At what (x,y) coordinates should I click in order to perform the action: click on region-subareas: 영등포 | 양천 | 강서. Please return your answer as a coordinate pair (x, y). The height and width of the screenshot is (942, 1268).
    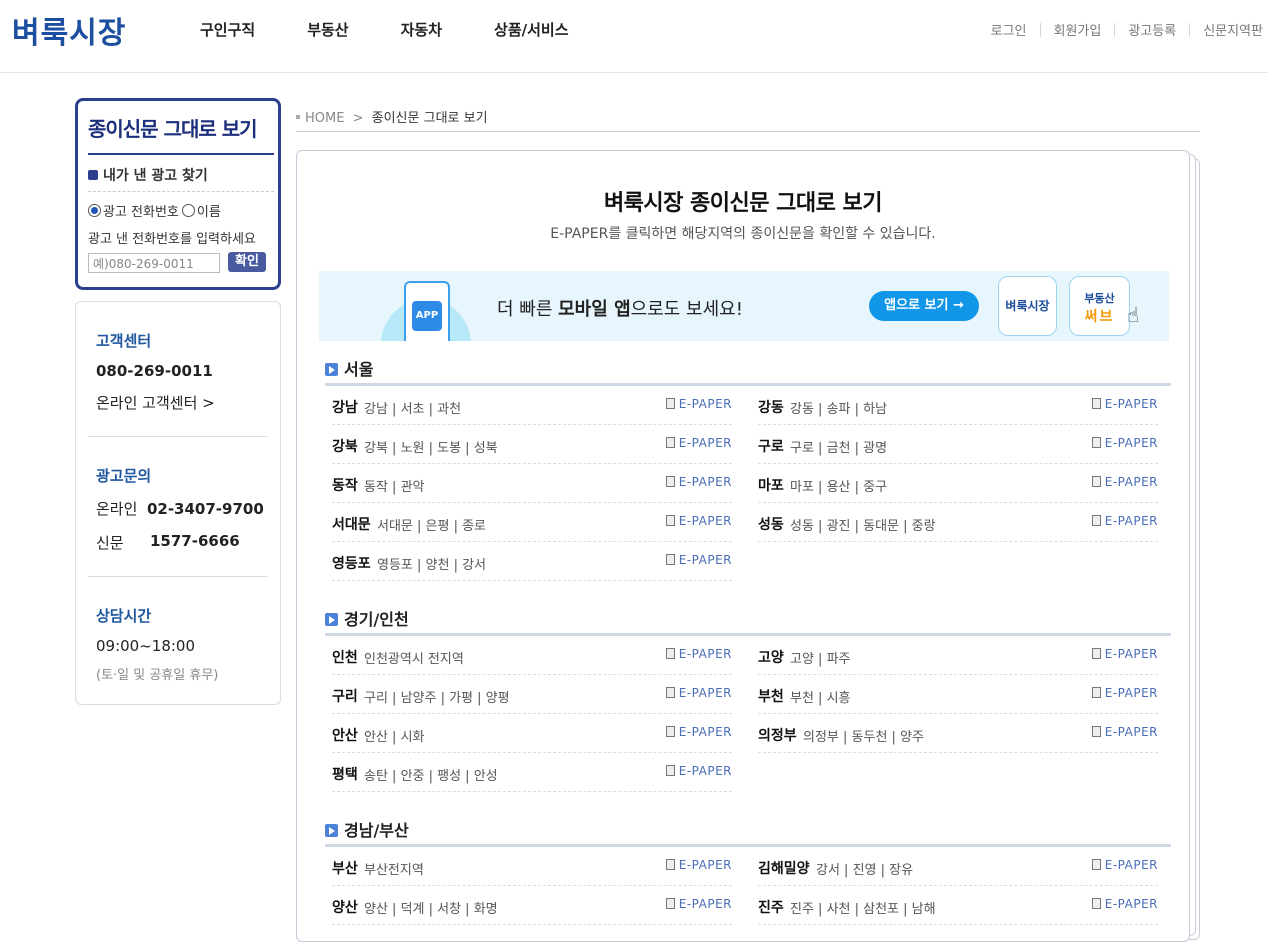
    Looking at the image, I should click on (432, 565).